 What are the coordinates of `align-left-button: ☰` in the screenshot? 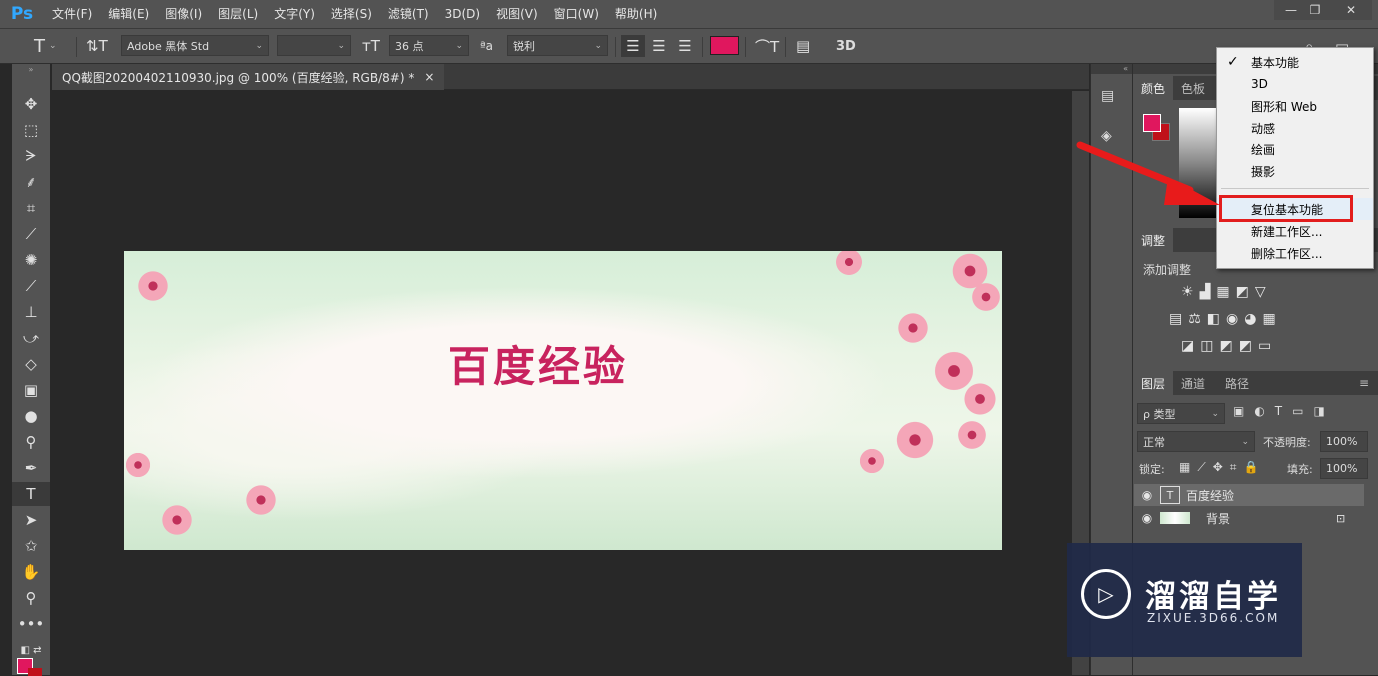 It's located at (633, 46).